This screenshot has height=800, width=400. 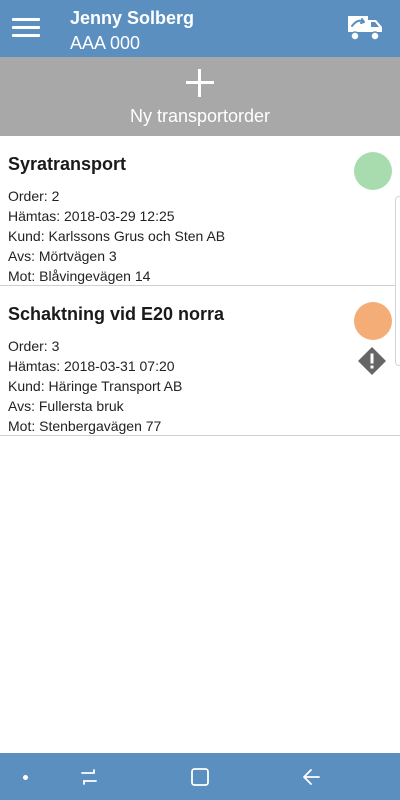 I want to click on new-transport-order-button: Ny transportorder, so click(x=200, y=96).